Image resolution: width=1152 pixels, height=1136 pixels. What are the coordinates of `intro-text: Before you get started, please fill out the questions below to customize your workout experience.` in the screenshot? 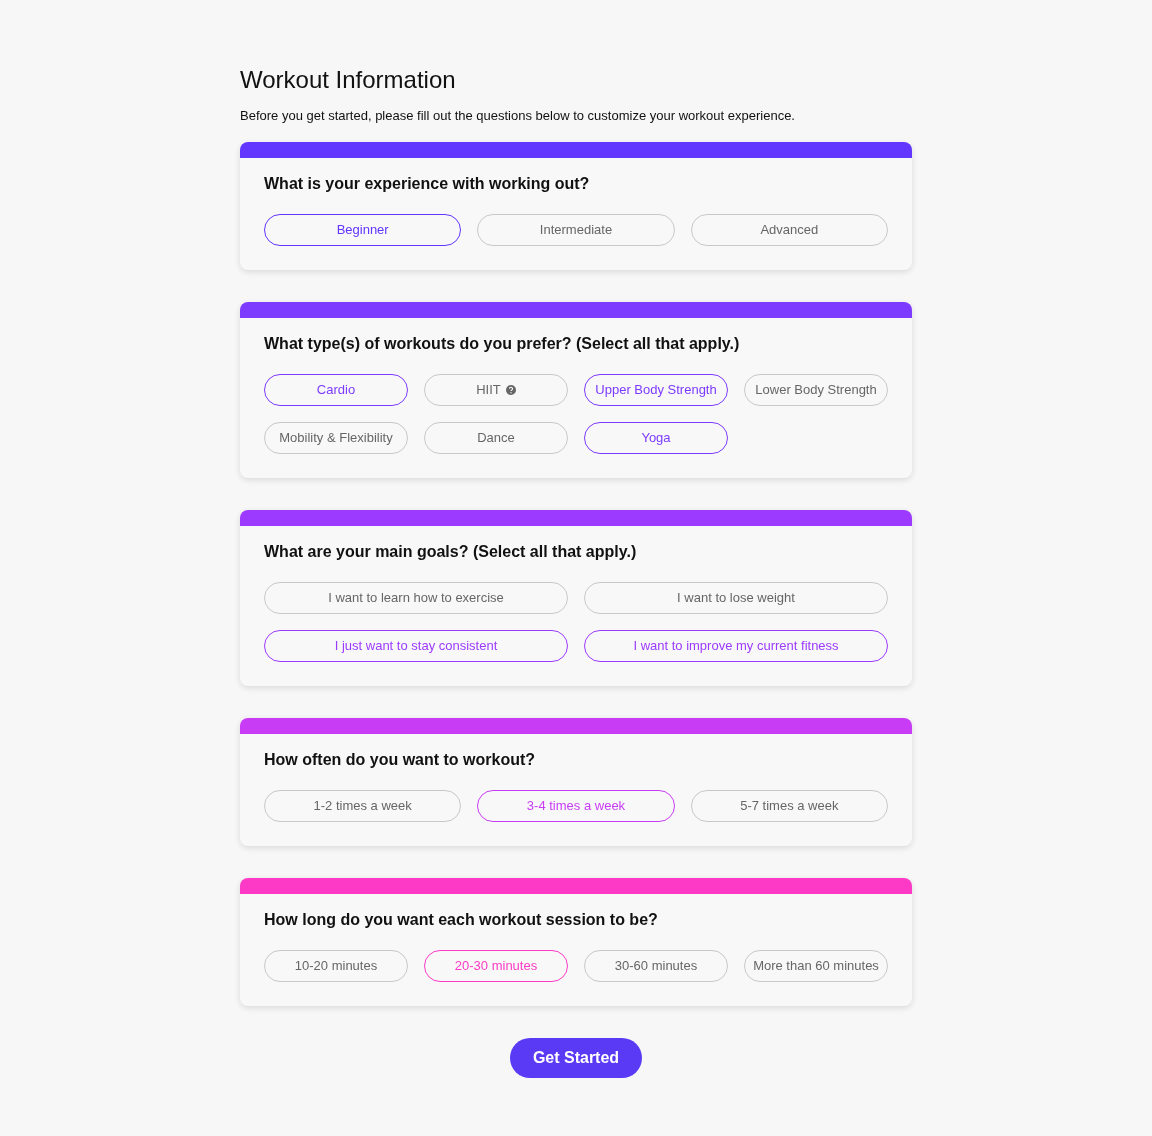 It's located at (518, 116).